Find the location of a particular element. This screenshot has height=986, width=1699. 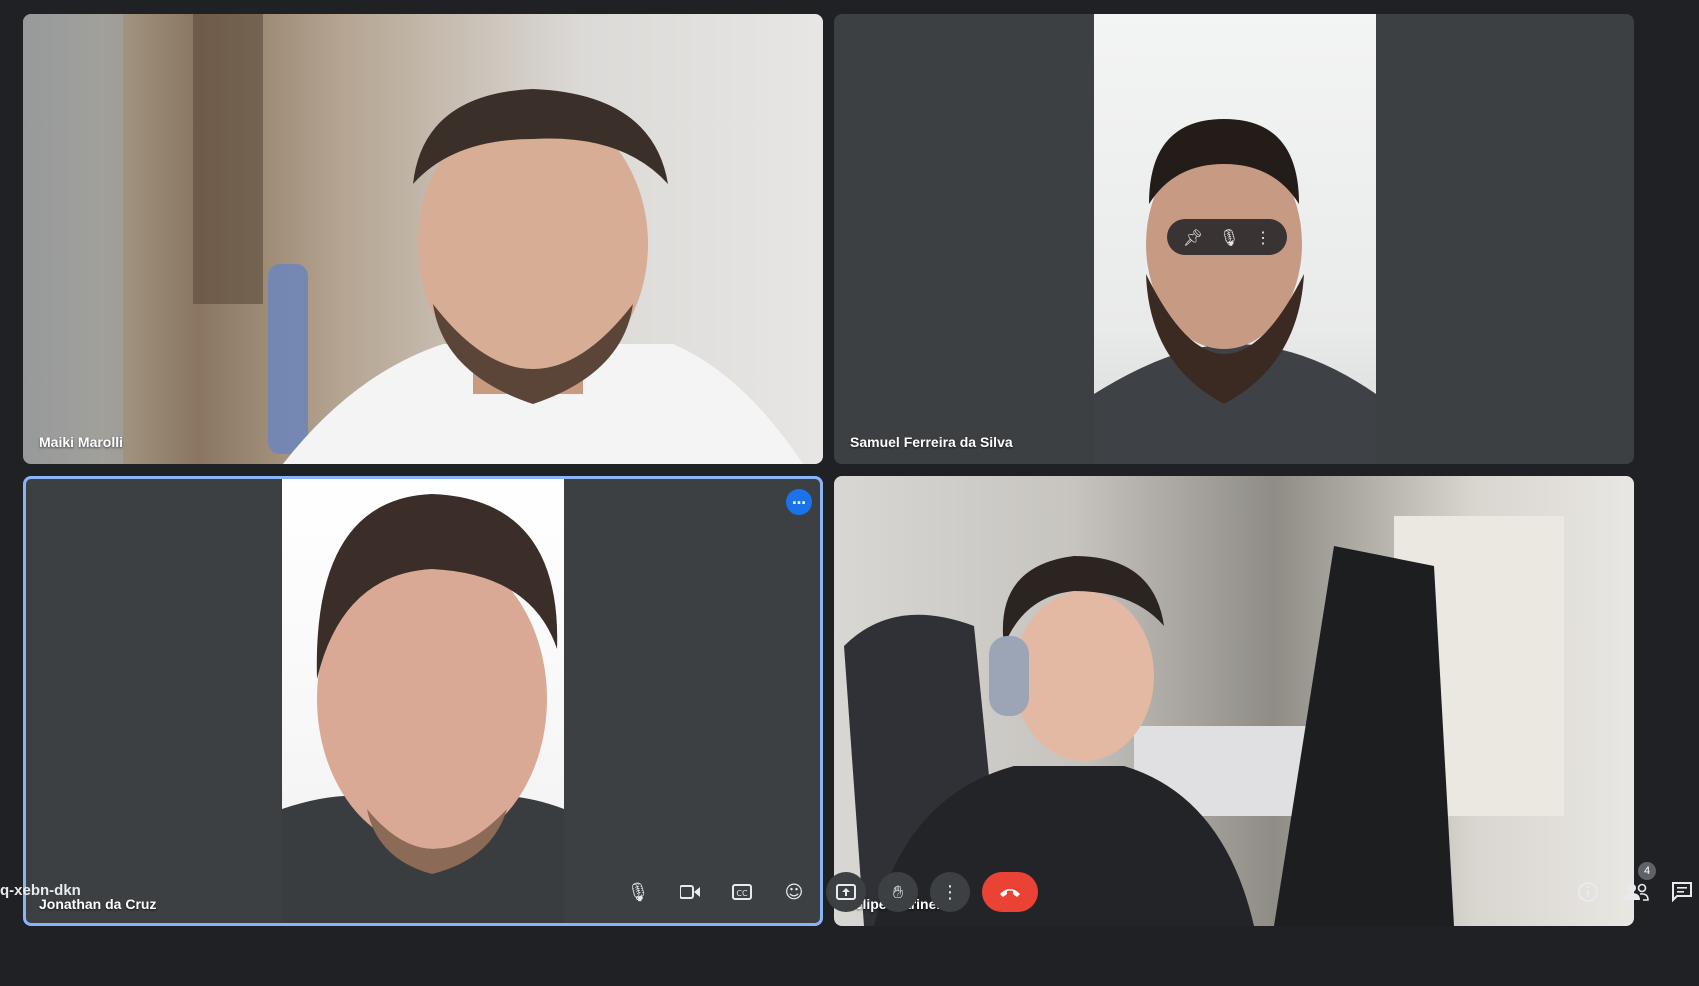

raise-hand-button: ✋︎ is located at coordinates (898, 892).